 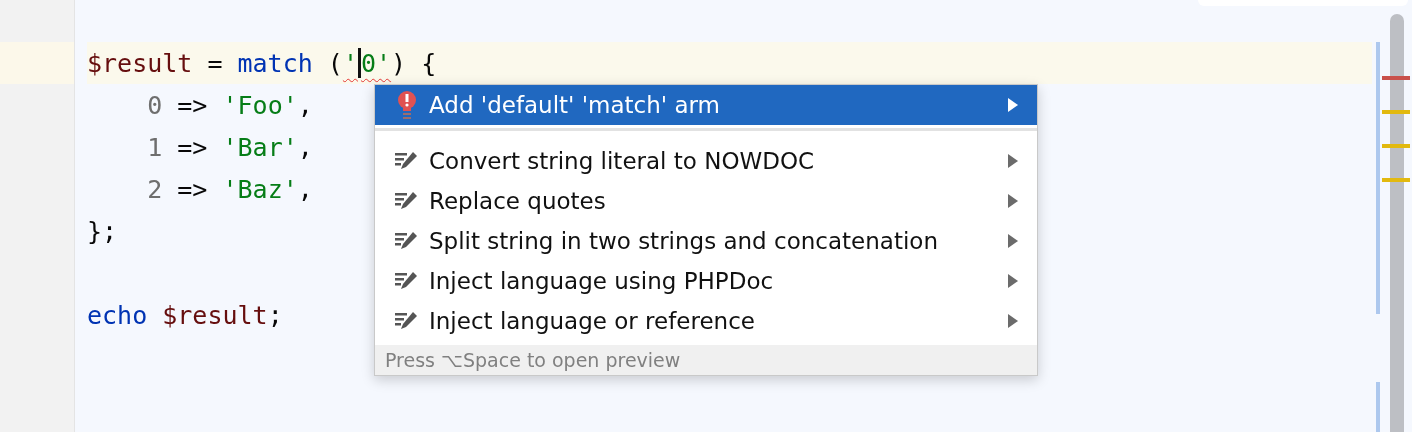 What do you see at coordinates (1397, 223) in the screenshot?
I see `scrollbar` at bounding box center [1397, 223].